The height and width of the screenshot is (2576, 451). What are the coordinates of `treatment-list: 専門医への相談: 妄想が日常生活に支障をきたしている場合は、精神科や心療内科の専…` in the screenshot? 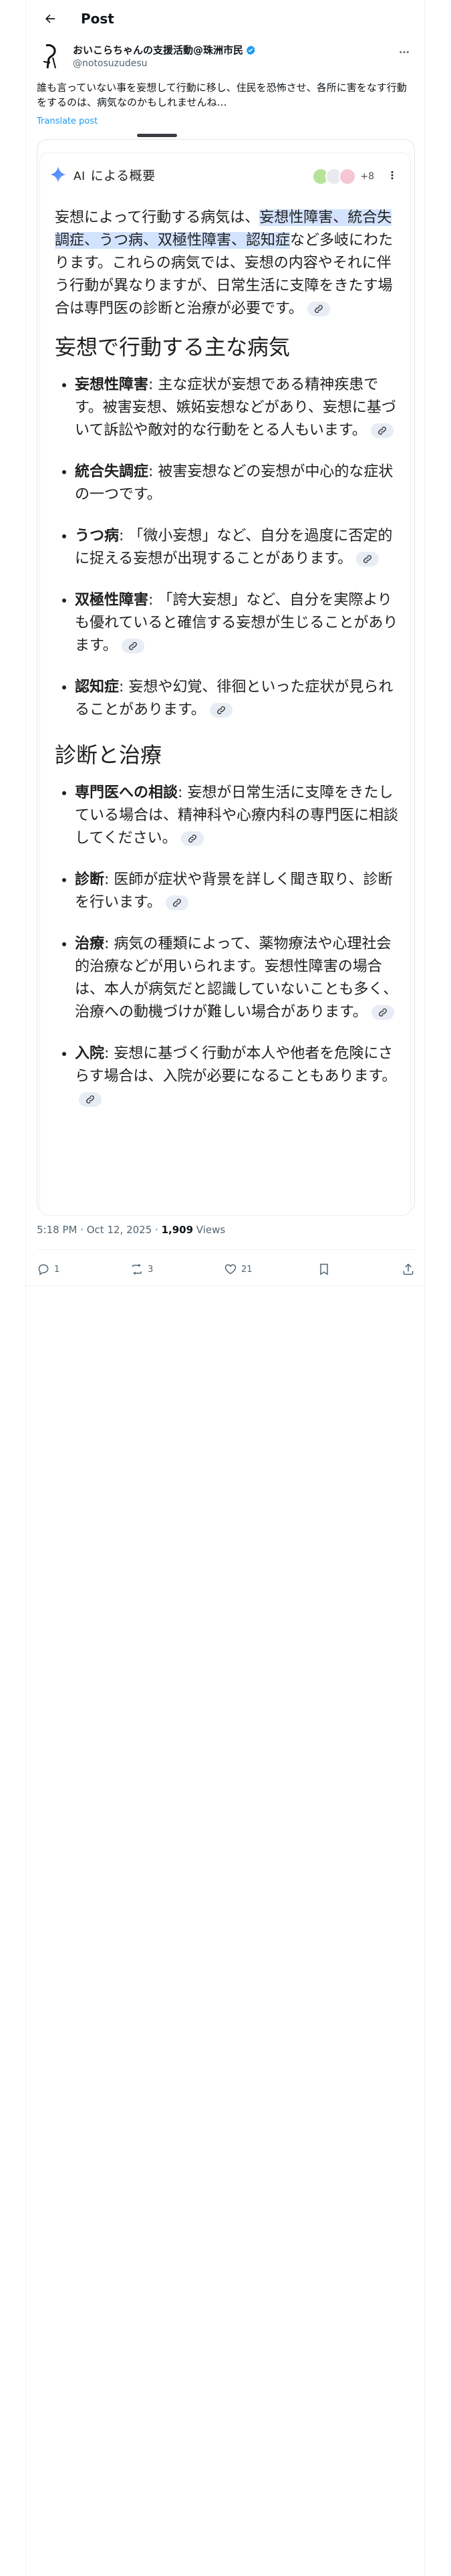 It's located at (229, 947).